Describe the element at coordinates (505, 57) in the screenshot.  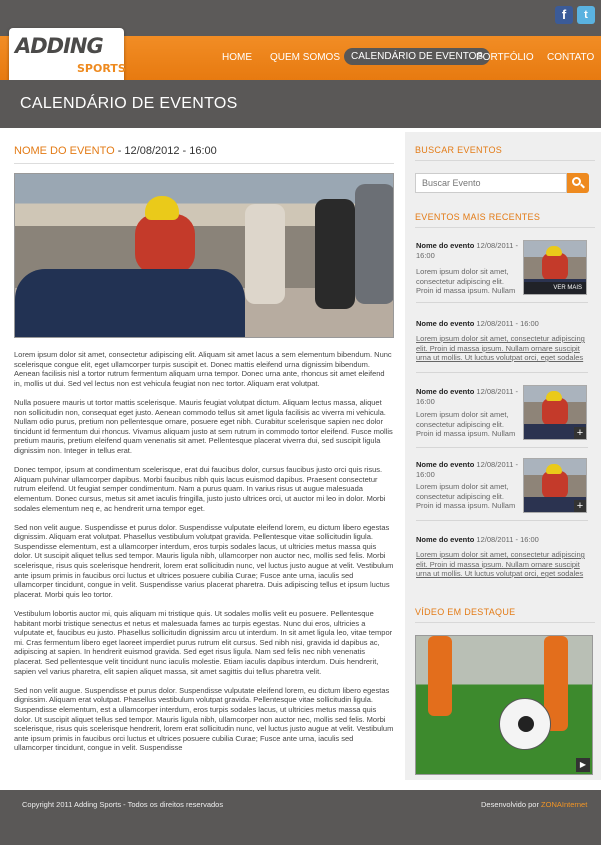
I see `nav-portfolio: PORTFÓLIO` at that location.